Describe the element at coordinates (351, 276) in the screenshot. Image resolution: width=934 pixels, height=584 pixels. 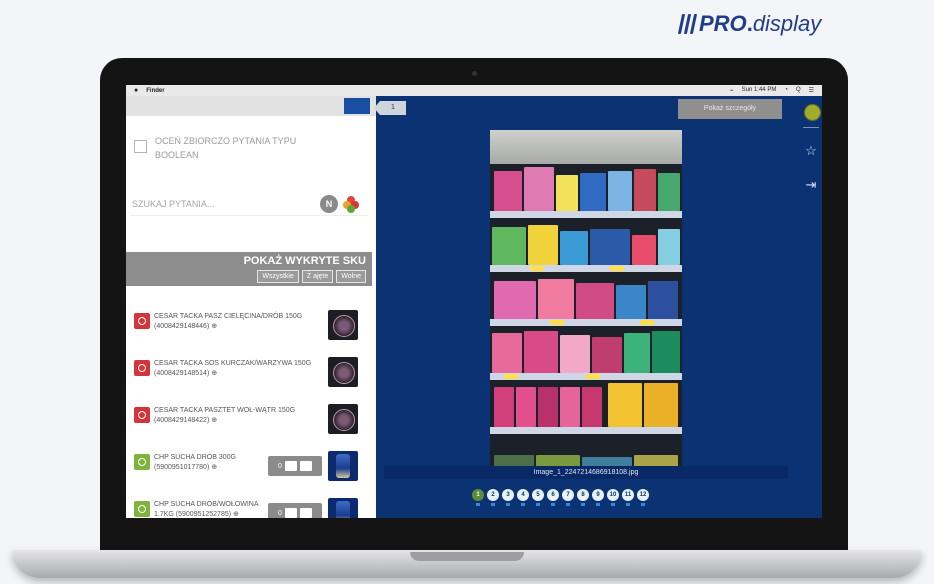
I see `filter-free-button: Wolne` at that location.